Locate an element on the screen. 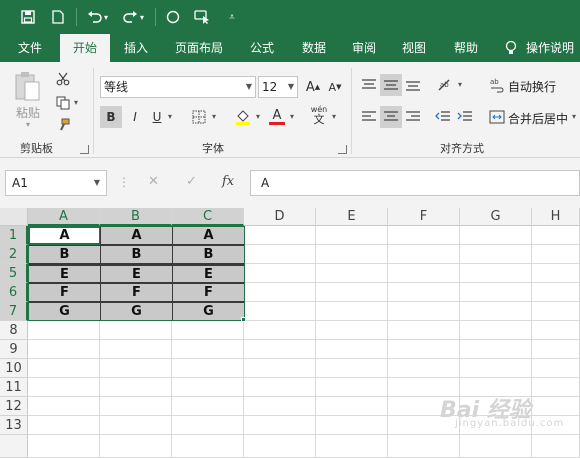 The height and width of the screenshot is (458, 580). row-header: 7 is located at coordinates (14, 311).